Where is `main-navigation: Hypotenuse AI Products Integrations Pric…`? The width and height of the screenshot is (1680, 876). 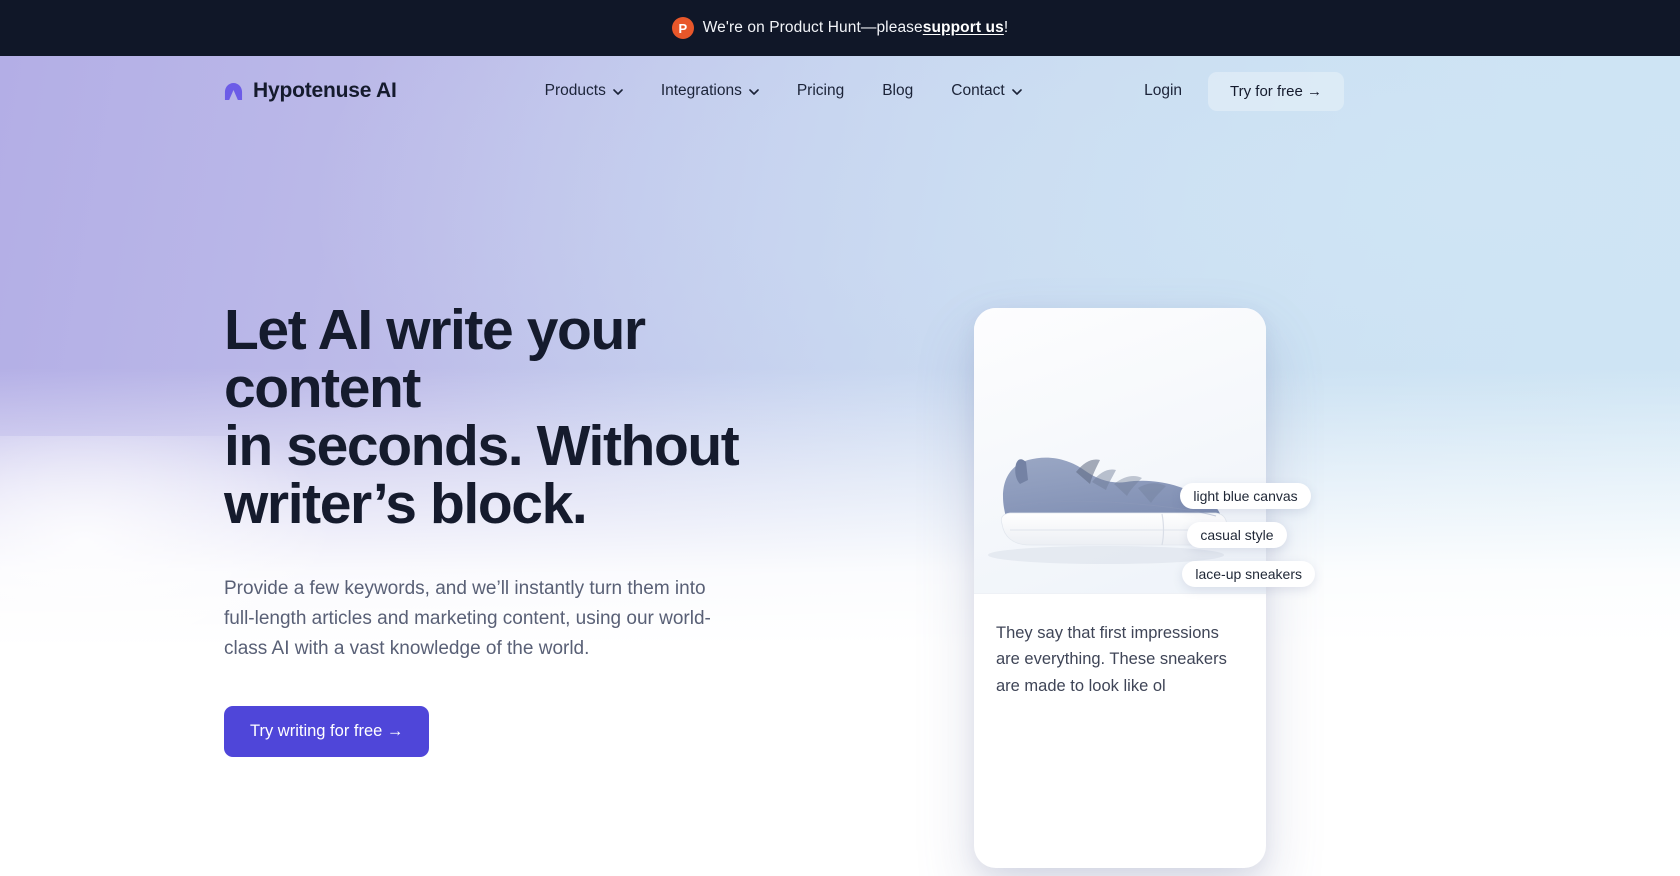 main-navigation: Hypotenuse AI Products Integrations Pric… is located at coordinates (840, 91).